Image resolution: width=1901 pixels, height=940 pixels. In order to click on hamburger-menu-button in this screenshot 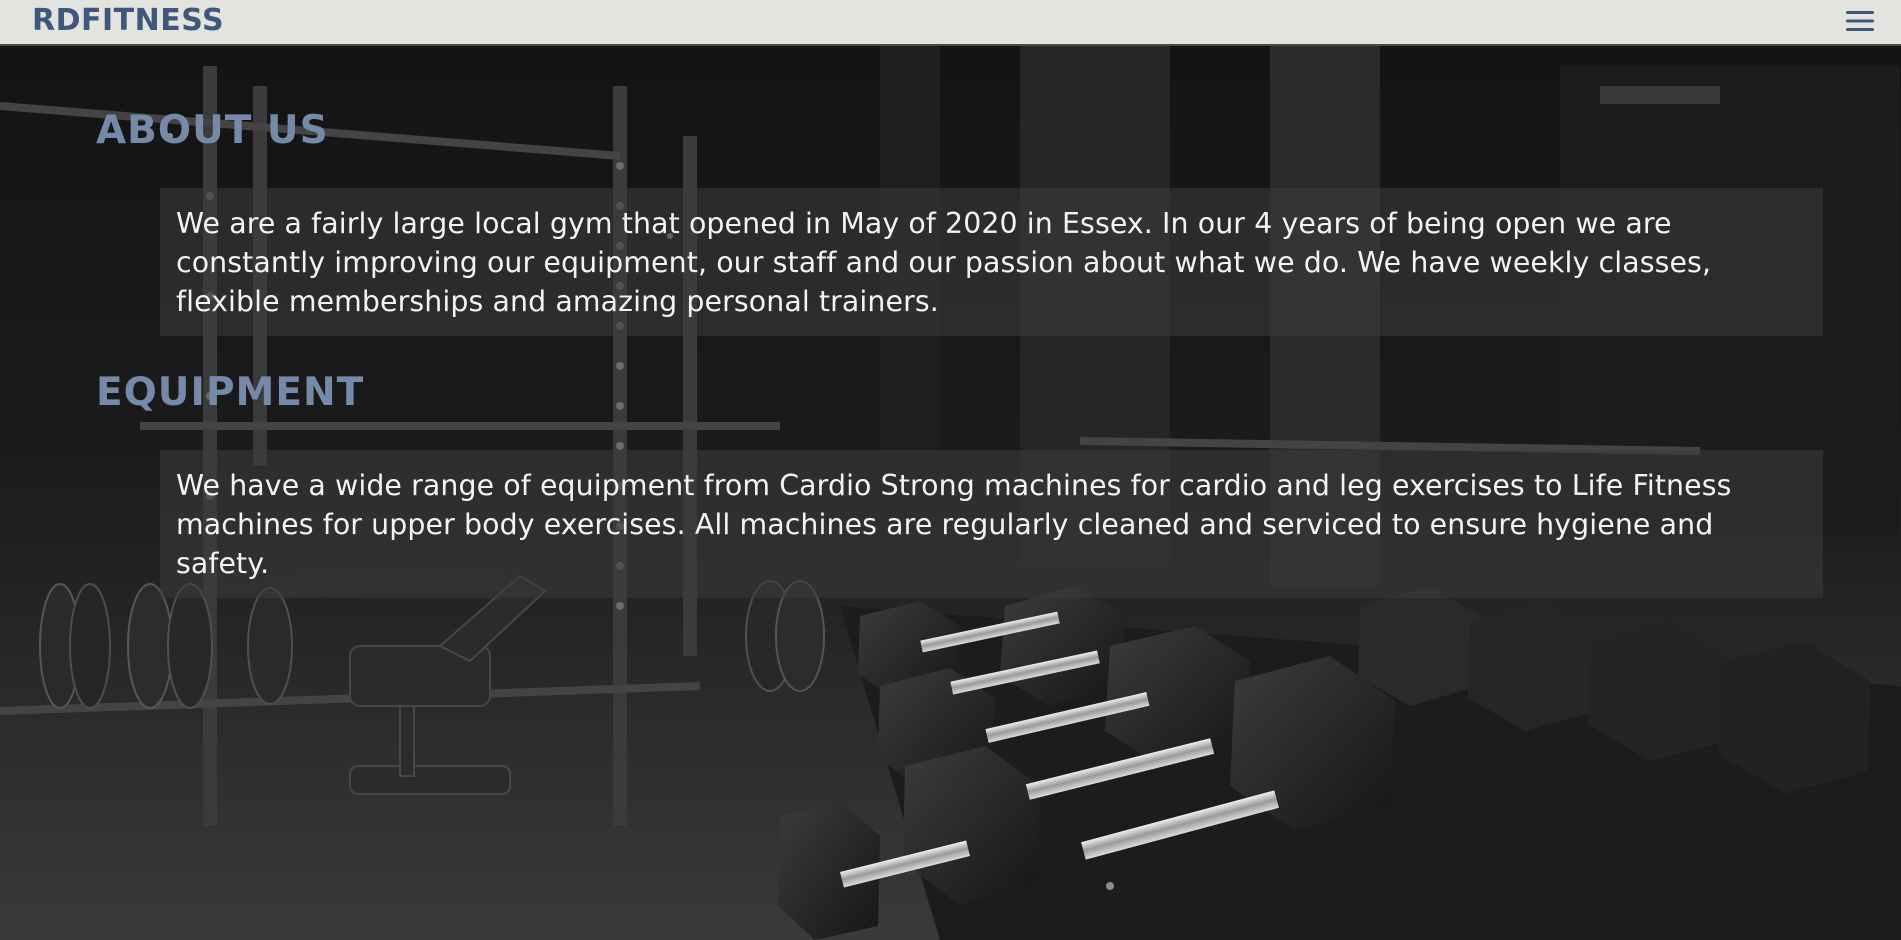, I will do `click(1860, 21)`.